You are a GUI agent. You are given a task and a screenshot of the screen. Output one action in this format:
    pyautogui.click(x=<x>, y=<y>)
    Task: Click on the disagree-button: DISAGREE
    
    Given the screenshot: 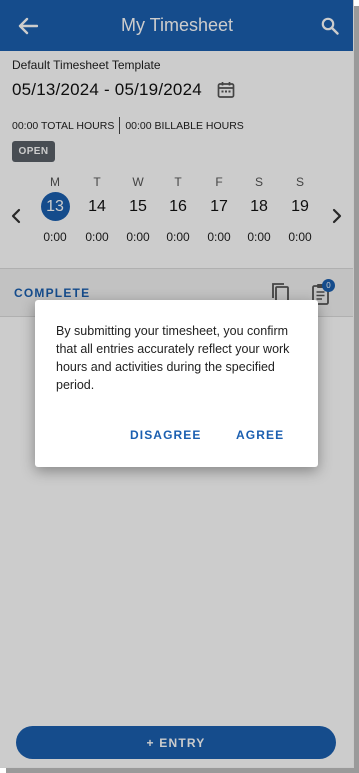 What is the action you would take?
    pyautogui.click(x=165, y=435)
    